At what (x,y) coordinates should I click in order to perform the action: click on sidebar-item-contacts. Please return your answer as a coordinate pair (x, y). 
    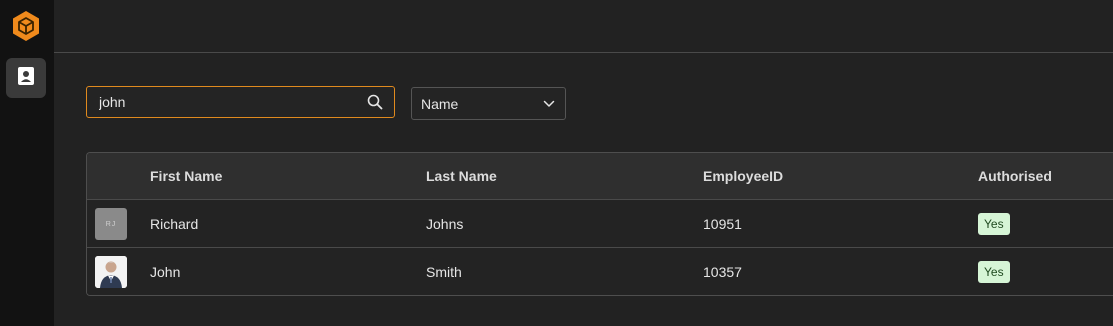
    Looking at the image, I should click on (26, 78).